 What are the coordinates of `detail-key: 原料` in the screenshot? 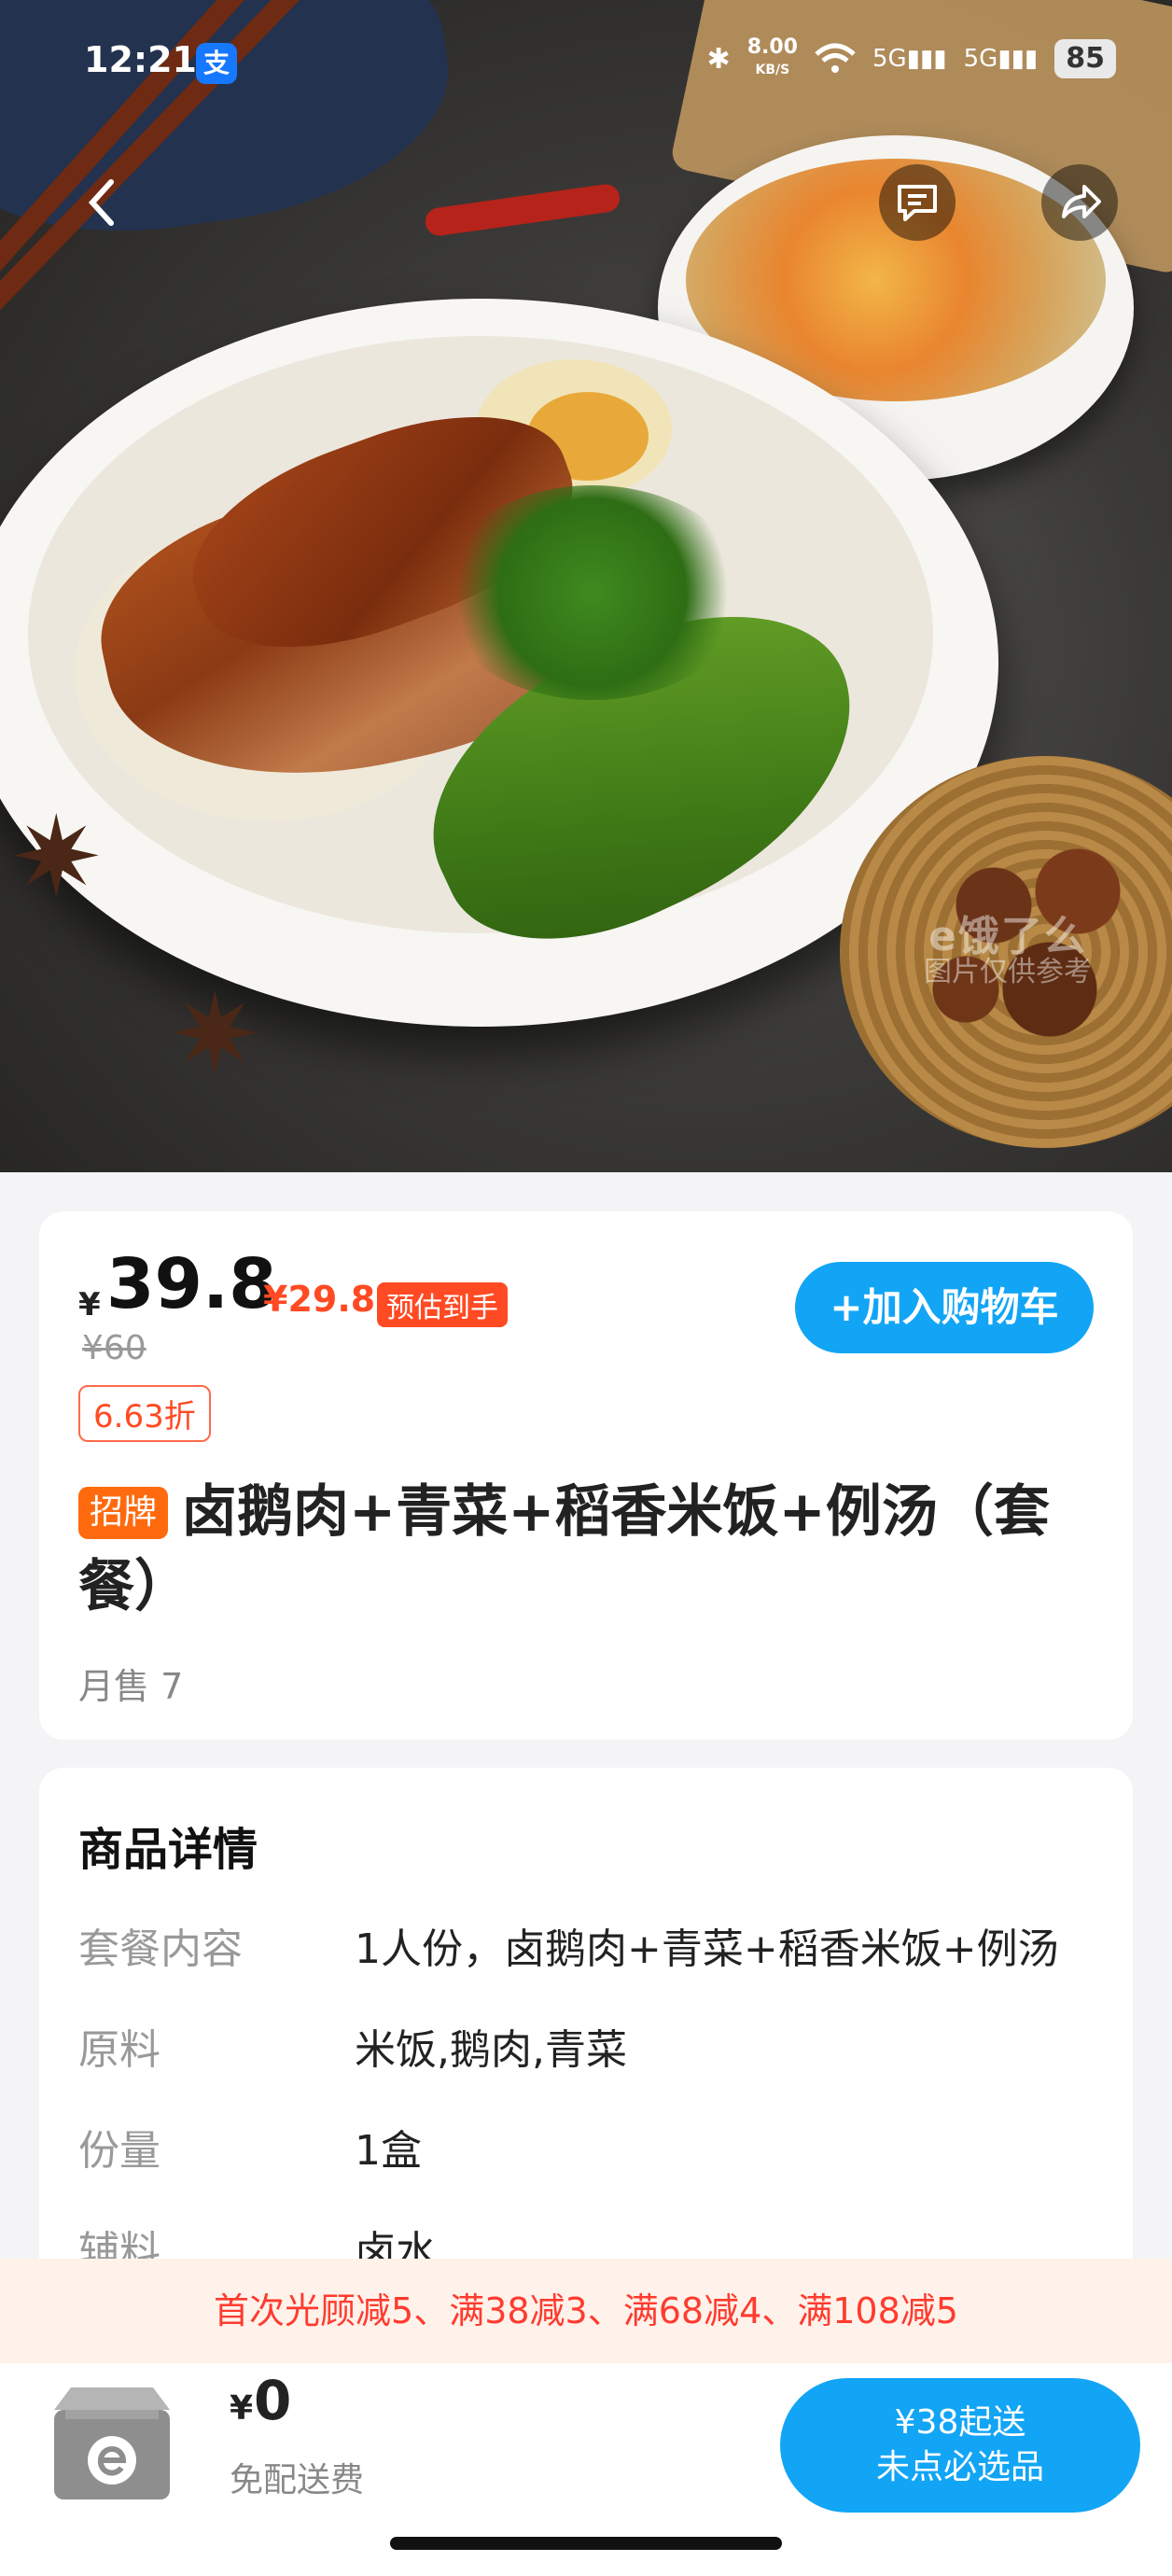 It's located at (119, 2050).